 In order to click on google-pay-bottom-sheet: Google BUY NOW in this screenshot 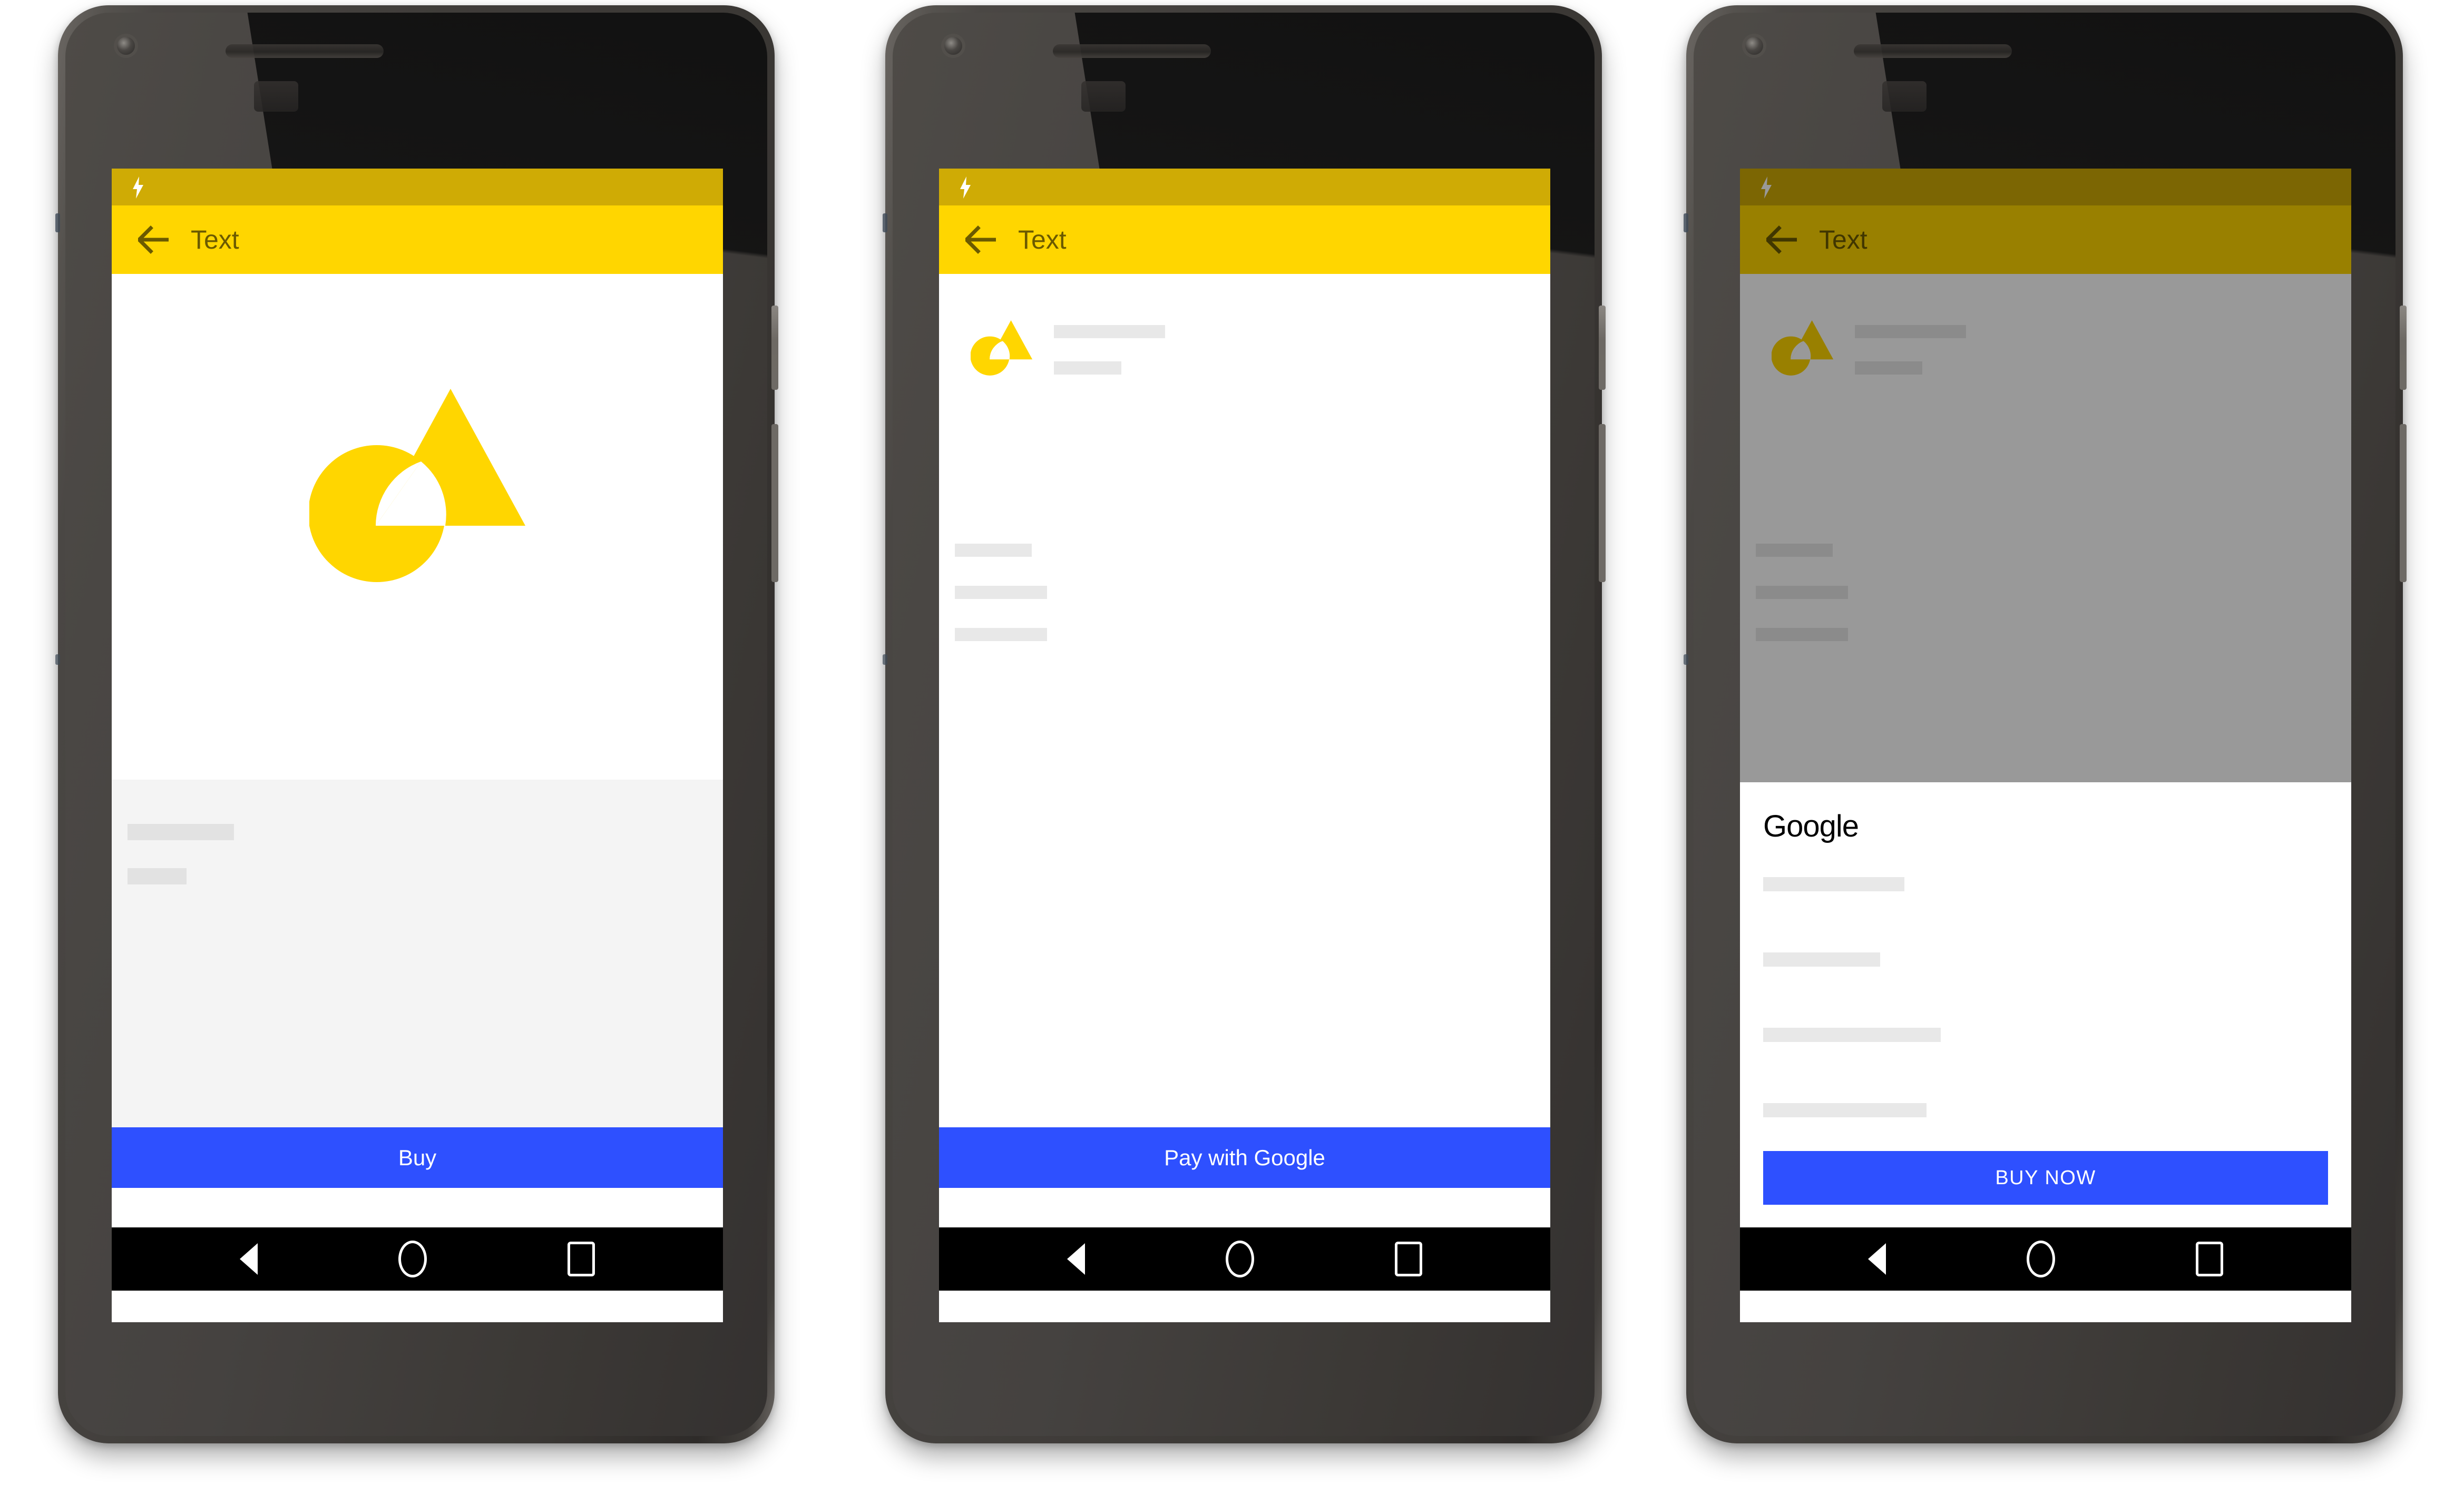, I will do `click(2046, 1004)`.